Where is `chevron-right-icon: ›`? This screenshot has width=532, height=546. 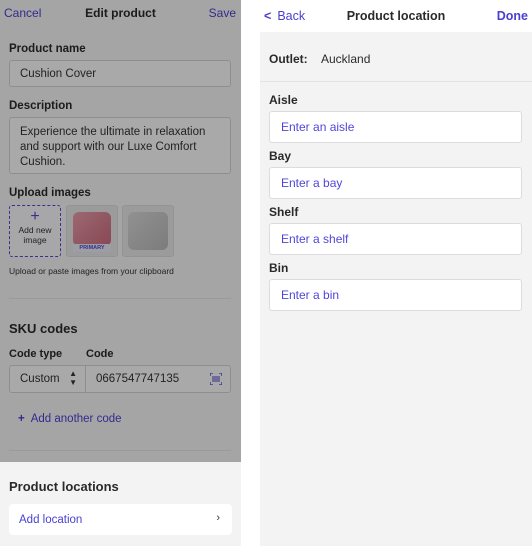
chevron-right-icon: › is located at coordinates (218, 518).